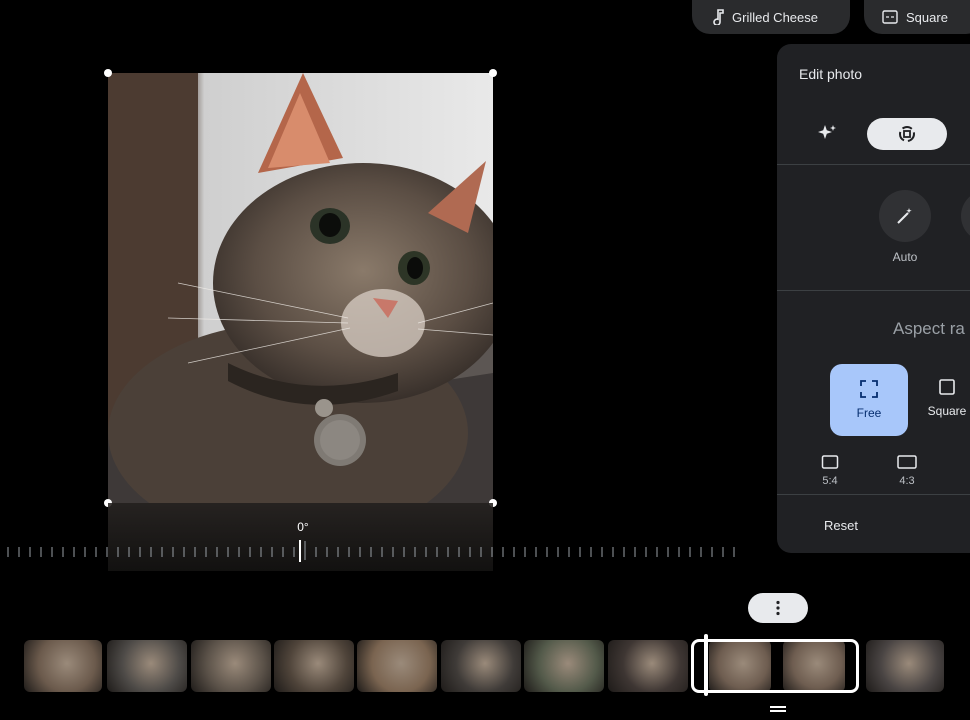 This screenshot has width=970, height=720. I want to click on more-options-button, so click(778, 608).